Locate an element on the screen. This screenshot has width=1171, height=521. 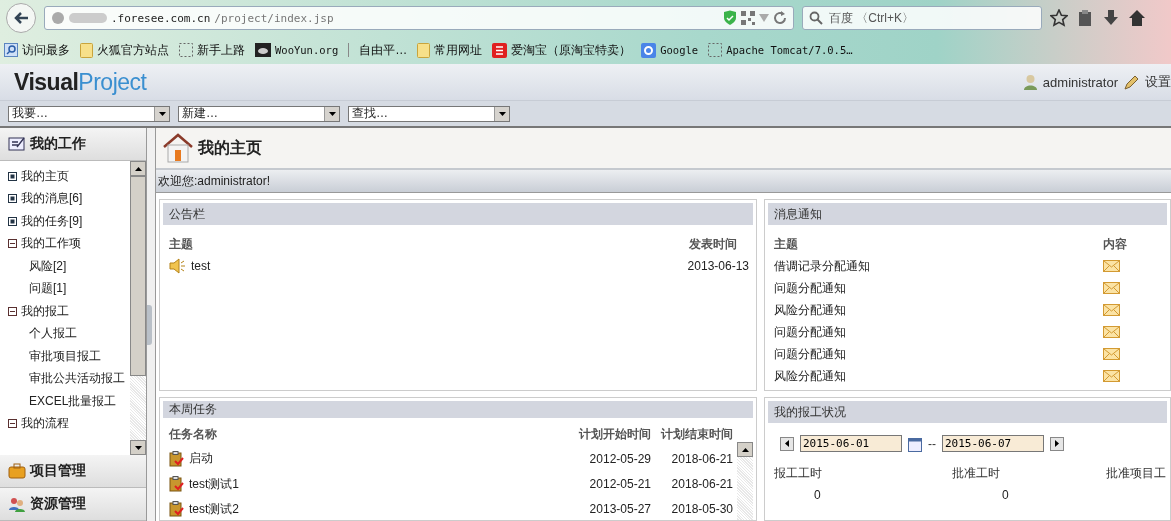
column-header: 主题 is located at coordinates (181, 244).